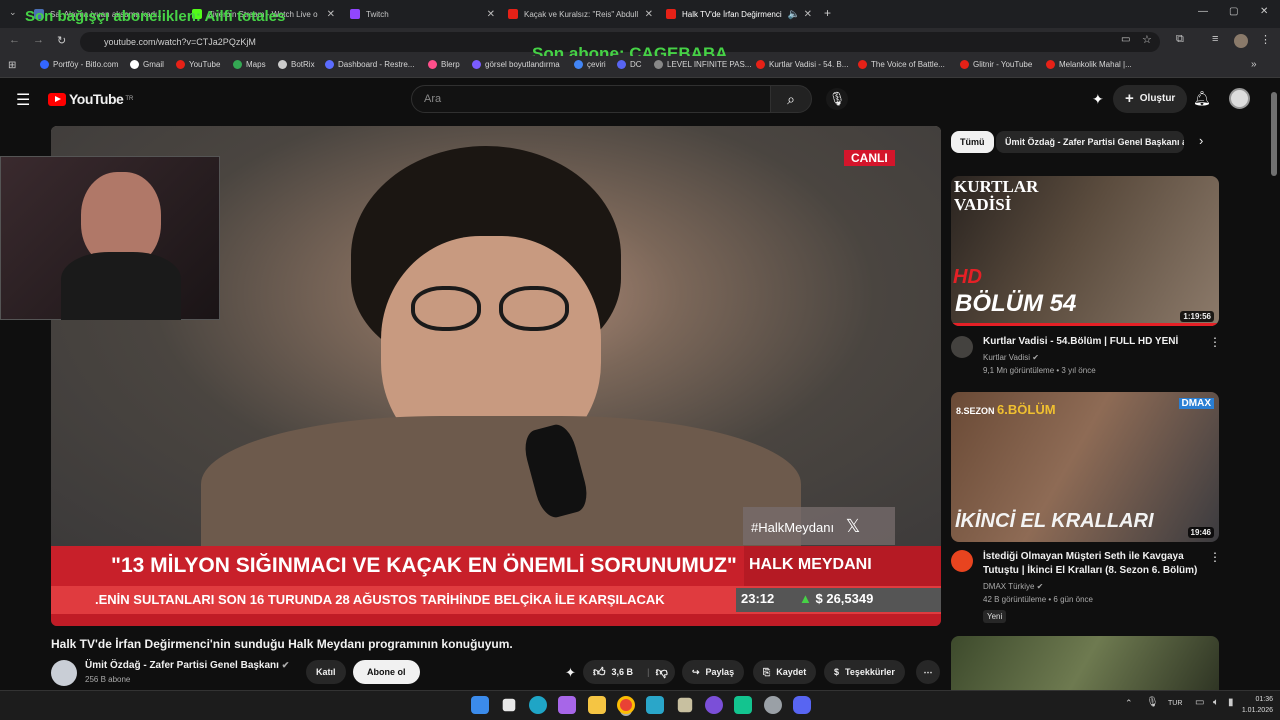 This screenshot has height=720, width=1280. Describe the element at coordinates (928, 672) in the screenshot. I see `more-actions-button: ⋯` at that location.